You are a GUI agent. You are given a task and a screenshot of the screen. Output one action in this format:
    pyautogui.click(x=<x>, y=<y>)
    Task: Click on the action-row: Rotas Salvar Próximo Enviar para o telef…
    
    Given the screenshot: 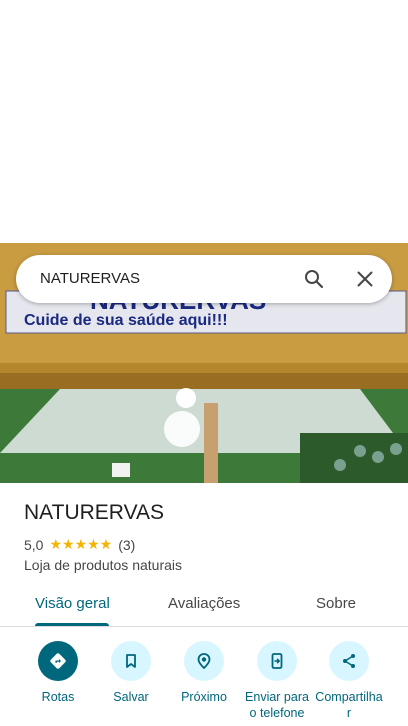 What is the action you would take?
    pyautogui.click(x=204, y=683)
    